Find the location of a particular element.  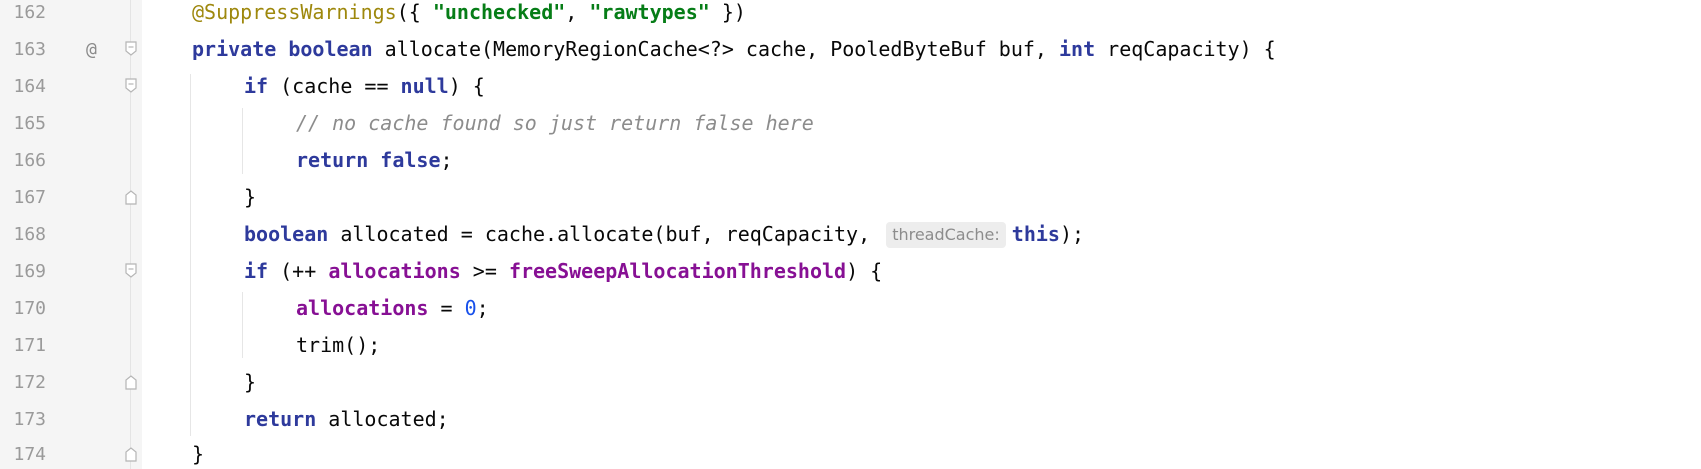

line-number: 172 is located at coordinates (29, 382).